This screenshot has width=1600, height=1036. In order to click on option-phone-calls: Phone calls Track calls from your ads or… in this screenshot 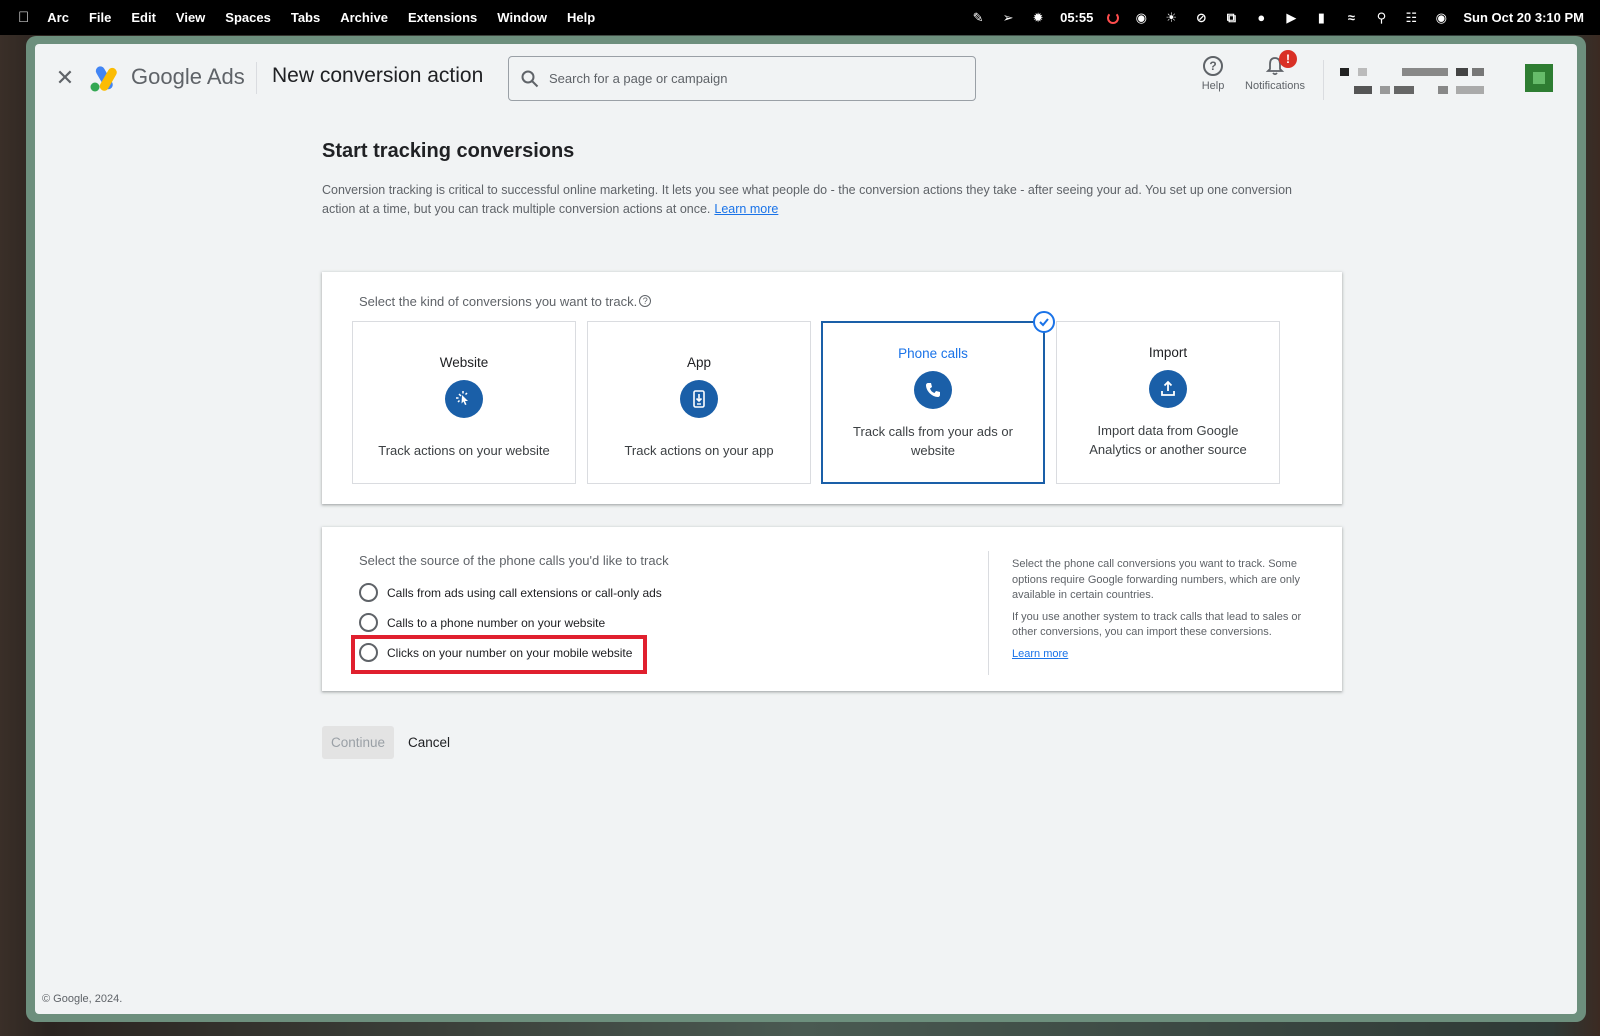, I will do `click(938, 397)`.